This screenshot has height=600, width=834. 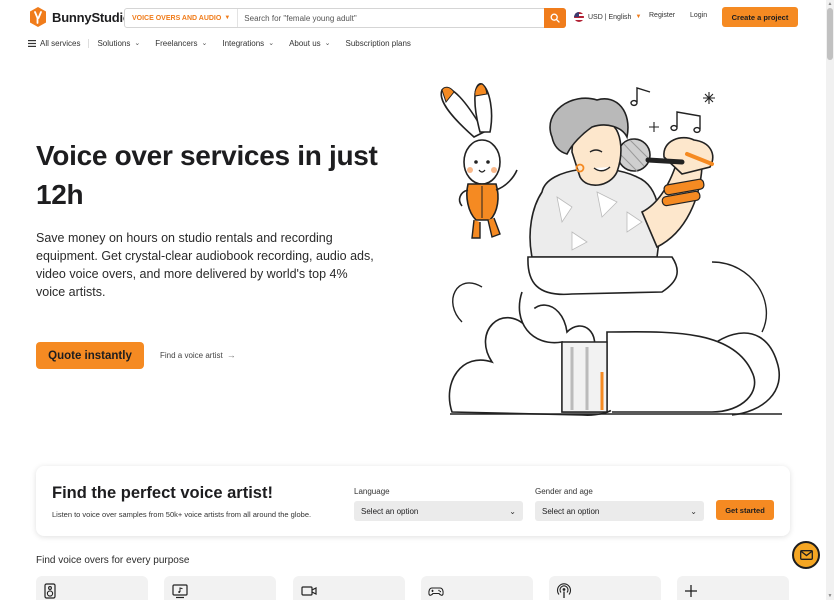 I want to click on gender-age-select-value: Select an option, so click(x=571, y=511).